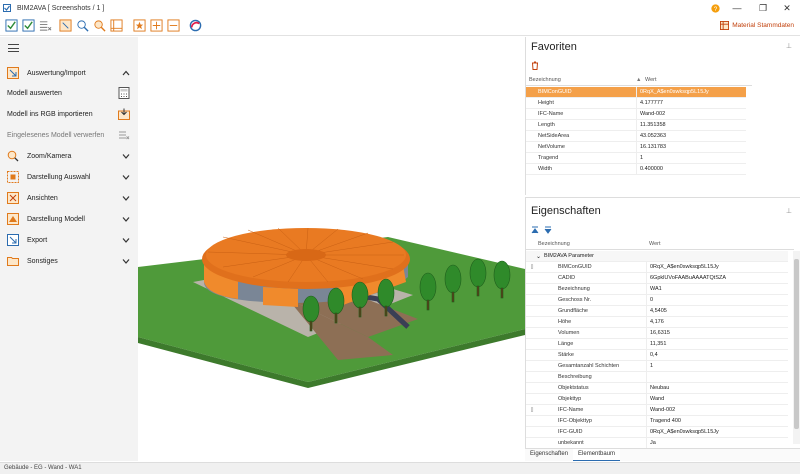  Describe the element at coordinates (639, 80) in the screenshot. I see `favoriten-grid-header: Bezeichnung ▲ Wert` at that location.